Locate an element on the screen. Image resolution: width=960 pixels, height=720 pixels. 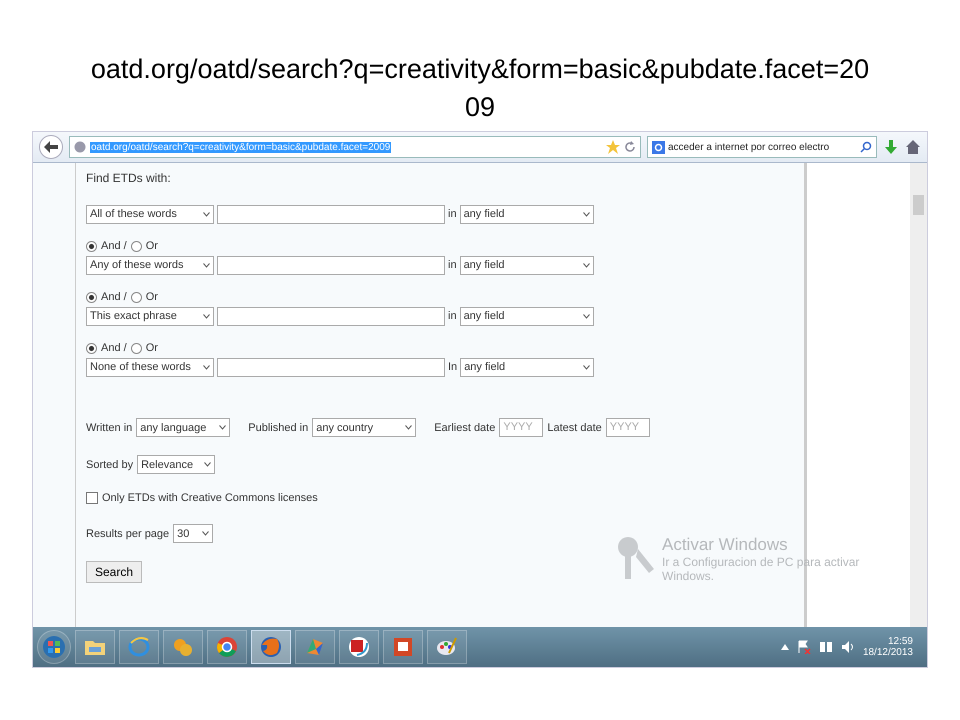
key-icon is located at coordinates (636, 558).